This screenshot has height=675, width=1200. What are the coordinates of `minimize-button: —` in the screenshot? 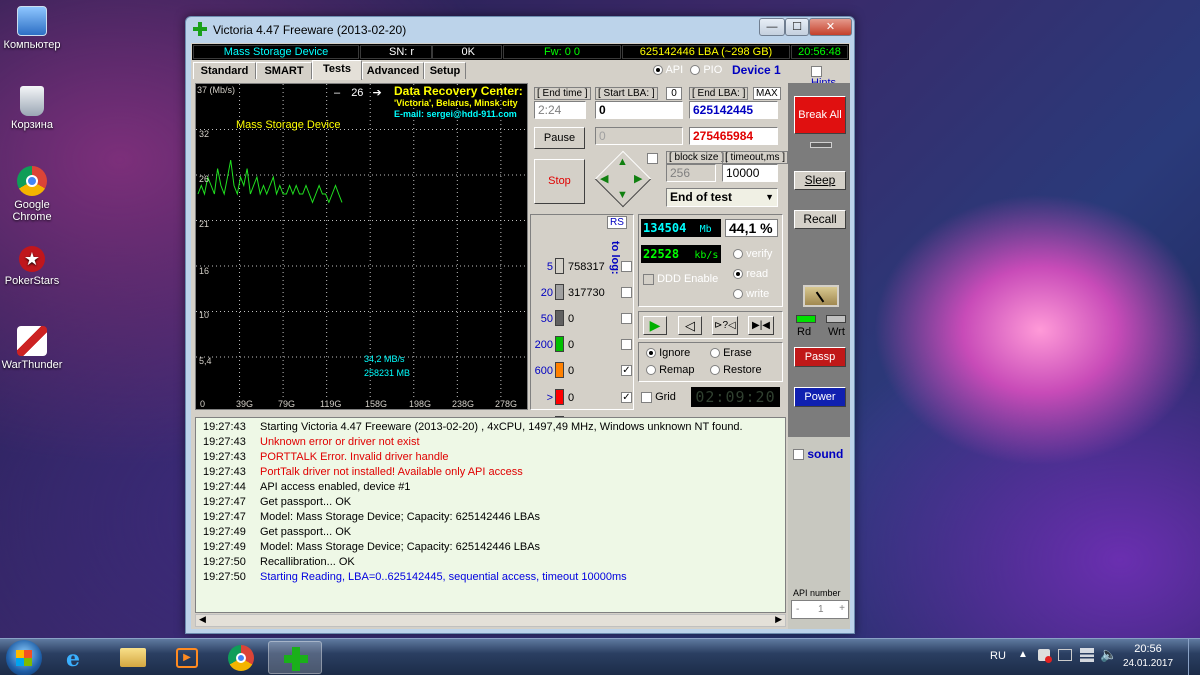 It's located at (772, 27).